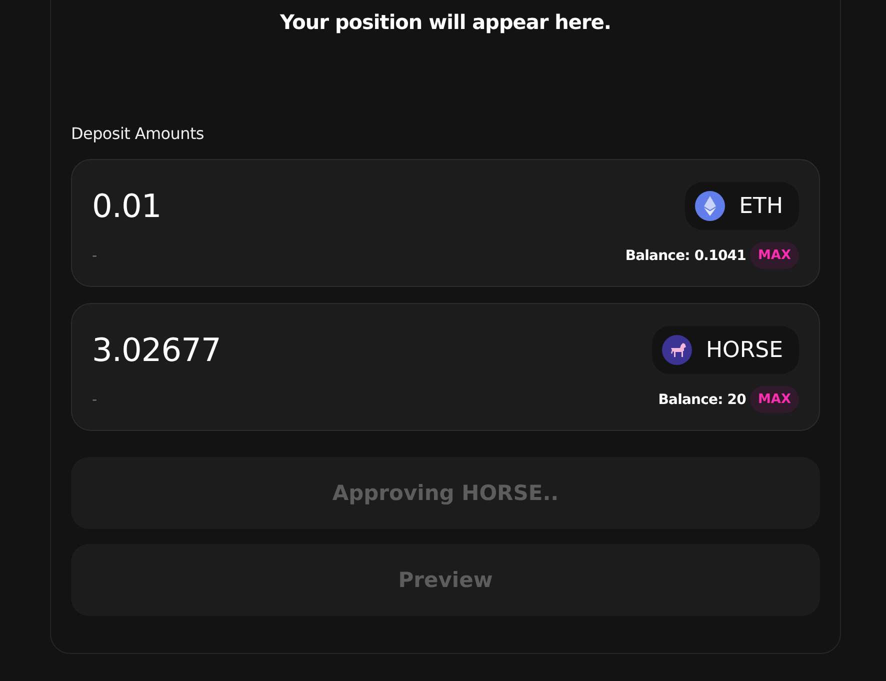  What do you see at coordinates (445, 22) in the screenshot?
I see `position-heading: Your position will appear here.` at bounding box center [445, 22].